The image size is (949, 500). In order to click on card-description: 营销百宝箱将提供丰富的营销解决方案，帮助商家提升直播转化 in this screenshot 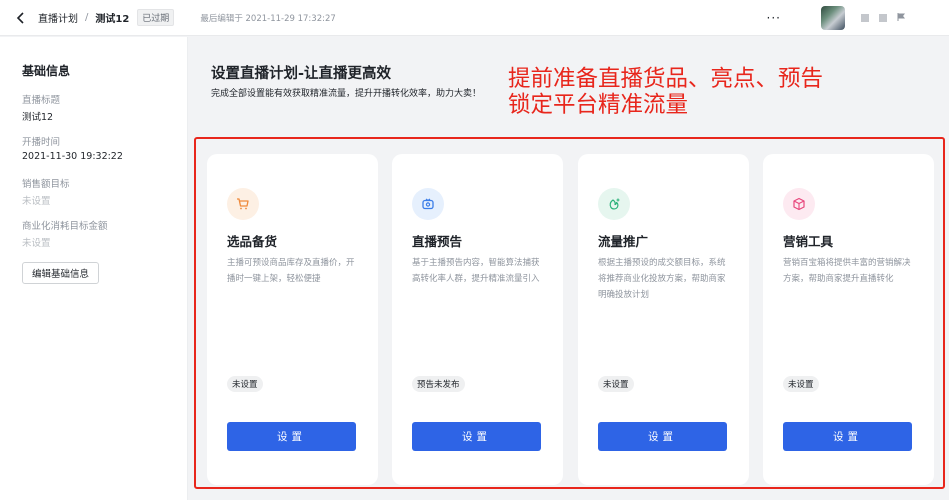, I will do `click(847, 271)`.